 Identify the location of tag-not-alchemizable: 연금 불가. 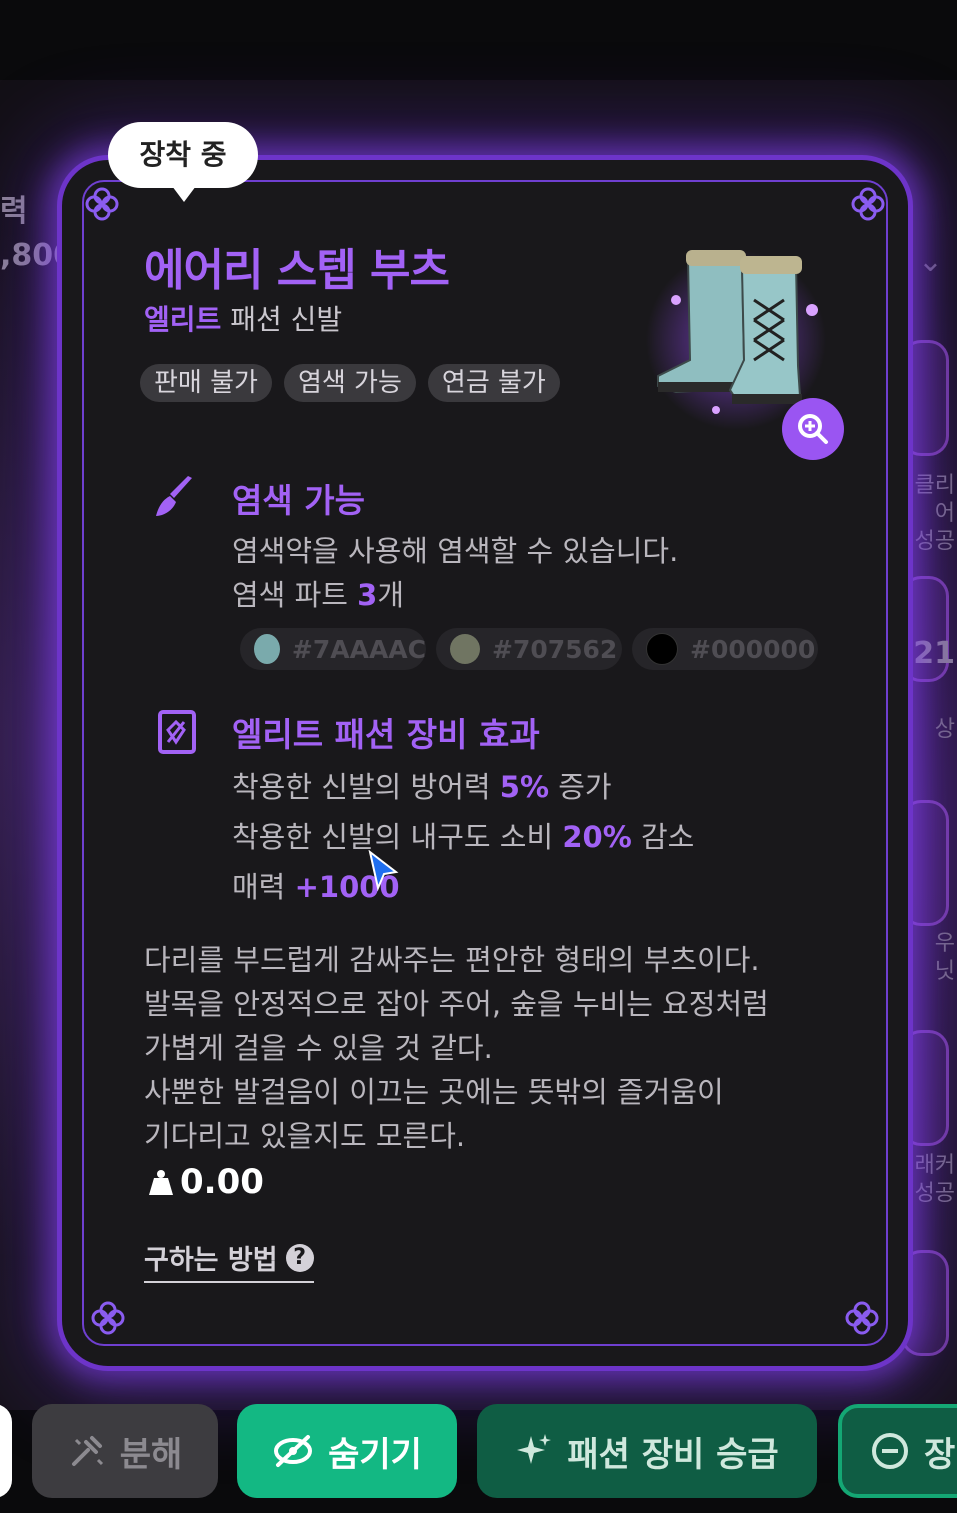
(493, 383).